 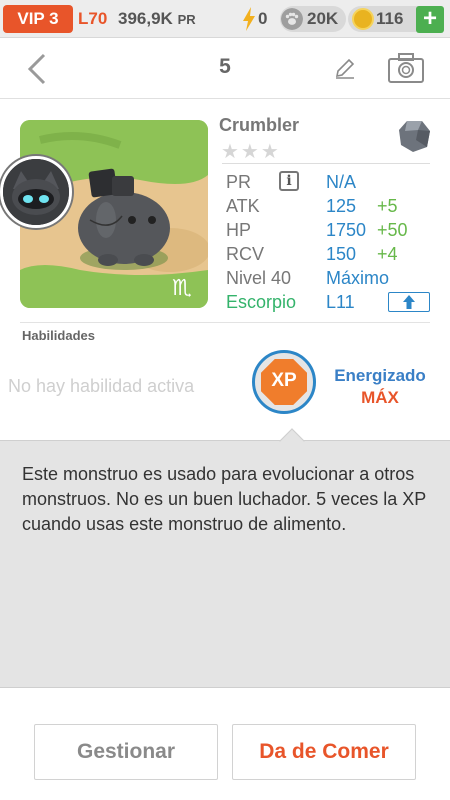 What do you see at coordinates (243, 206) in the screenshot?
I see `stat-label-atk: ATK` at bounding box center [243, 206].